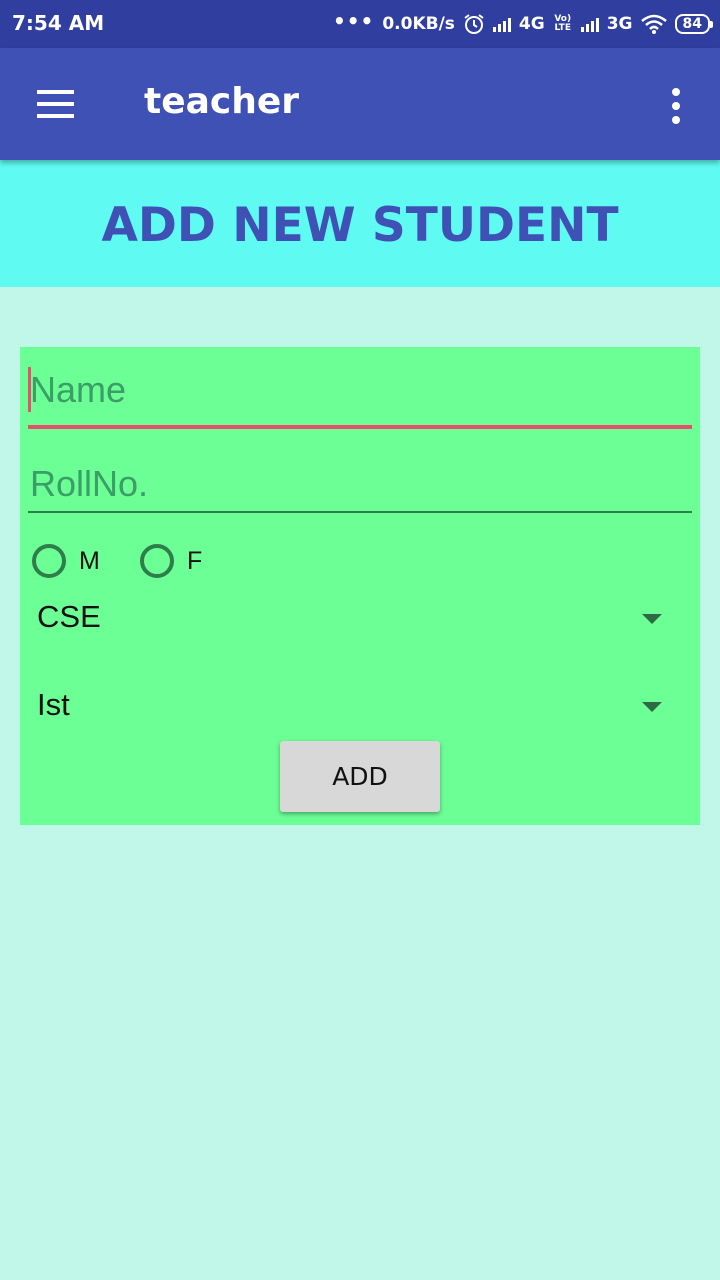 This screenshot has width=720, height=1280. What do you see at coordinates (531, 24) in the screenshot?
I see `network-type-4g: 4G` at bounding box center [531, 24].